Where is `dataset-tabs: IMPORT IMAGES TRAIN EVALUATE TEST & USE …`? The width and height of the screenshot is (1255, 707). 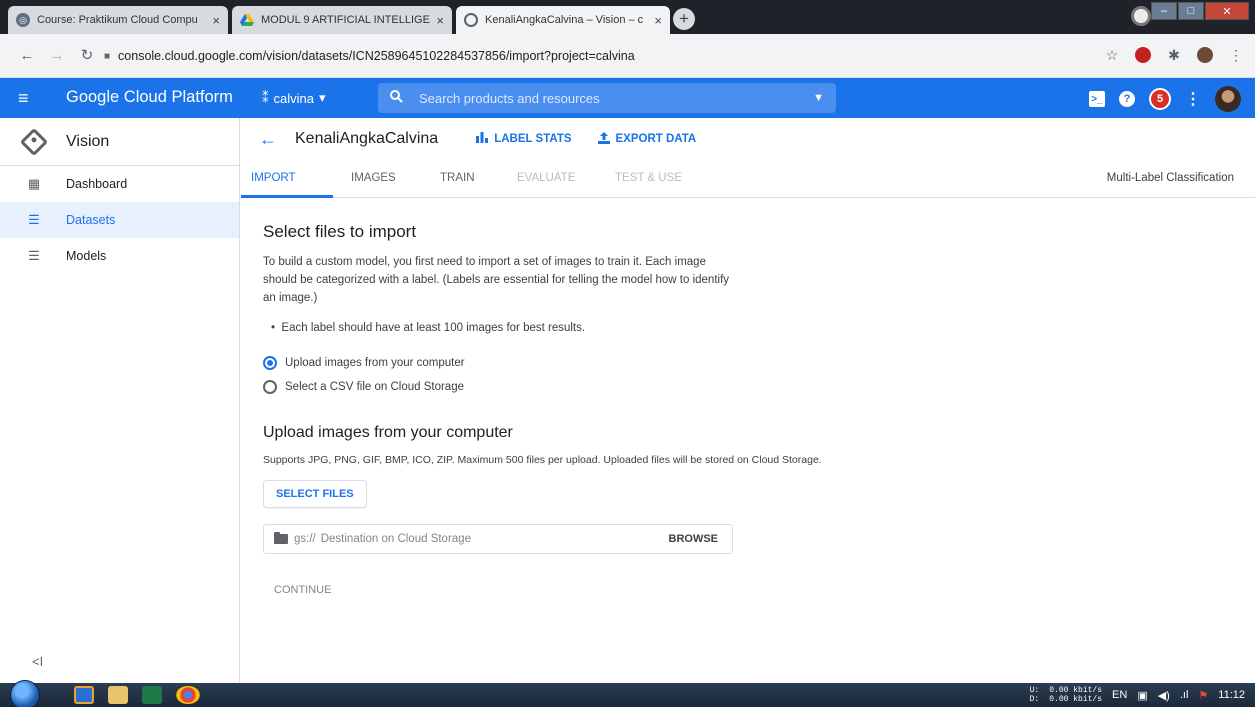
dataset-tabs: IMPORT IMAGES TRAIN EVALUATE TEST & USE … is located at coordinates (748, 179).